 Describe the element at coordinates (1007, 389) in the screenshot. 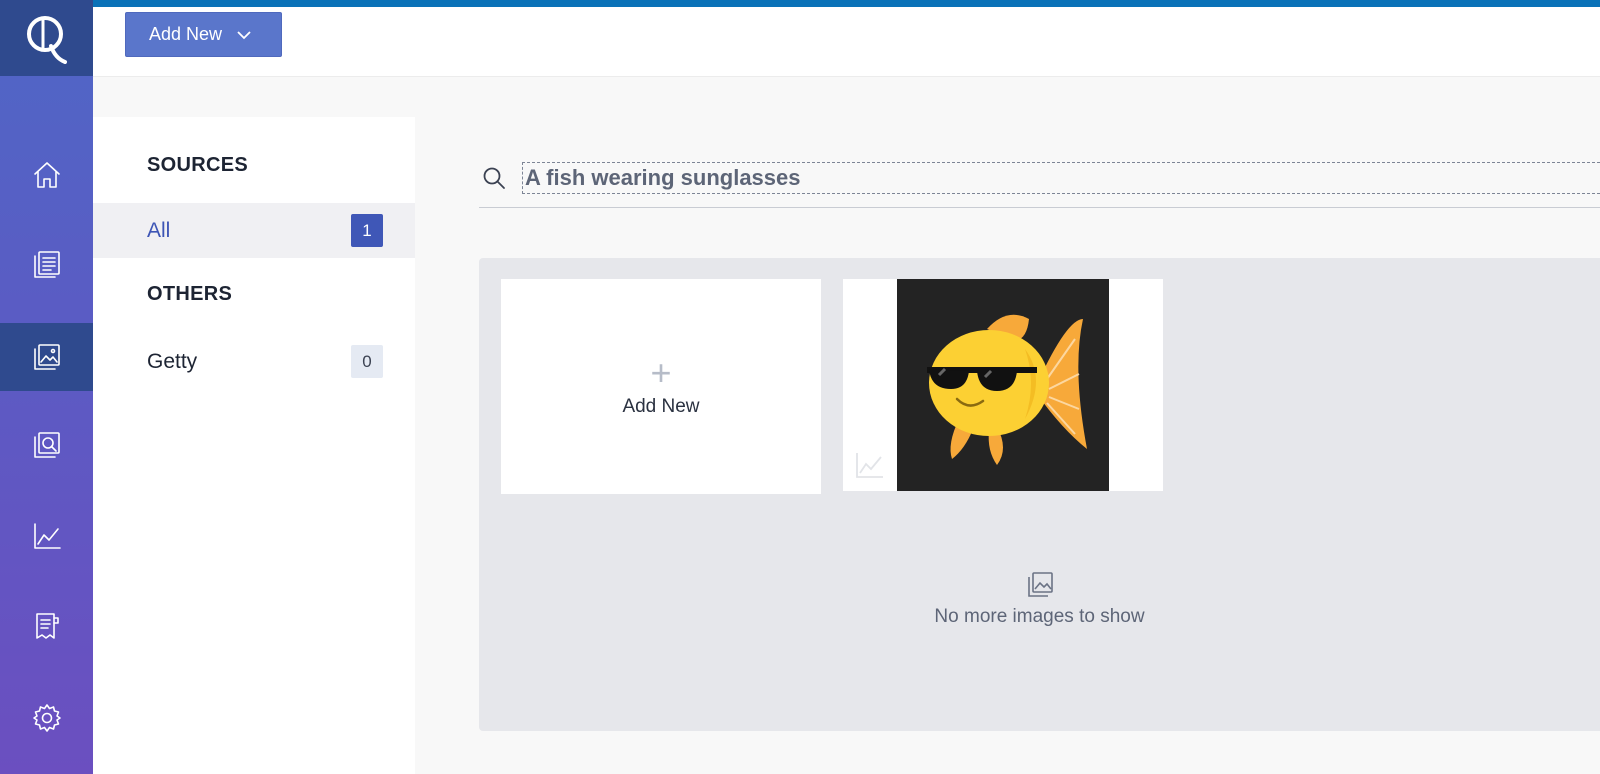

I see `fish-illustration` at that location.